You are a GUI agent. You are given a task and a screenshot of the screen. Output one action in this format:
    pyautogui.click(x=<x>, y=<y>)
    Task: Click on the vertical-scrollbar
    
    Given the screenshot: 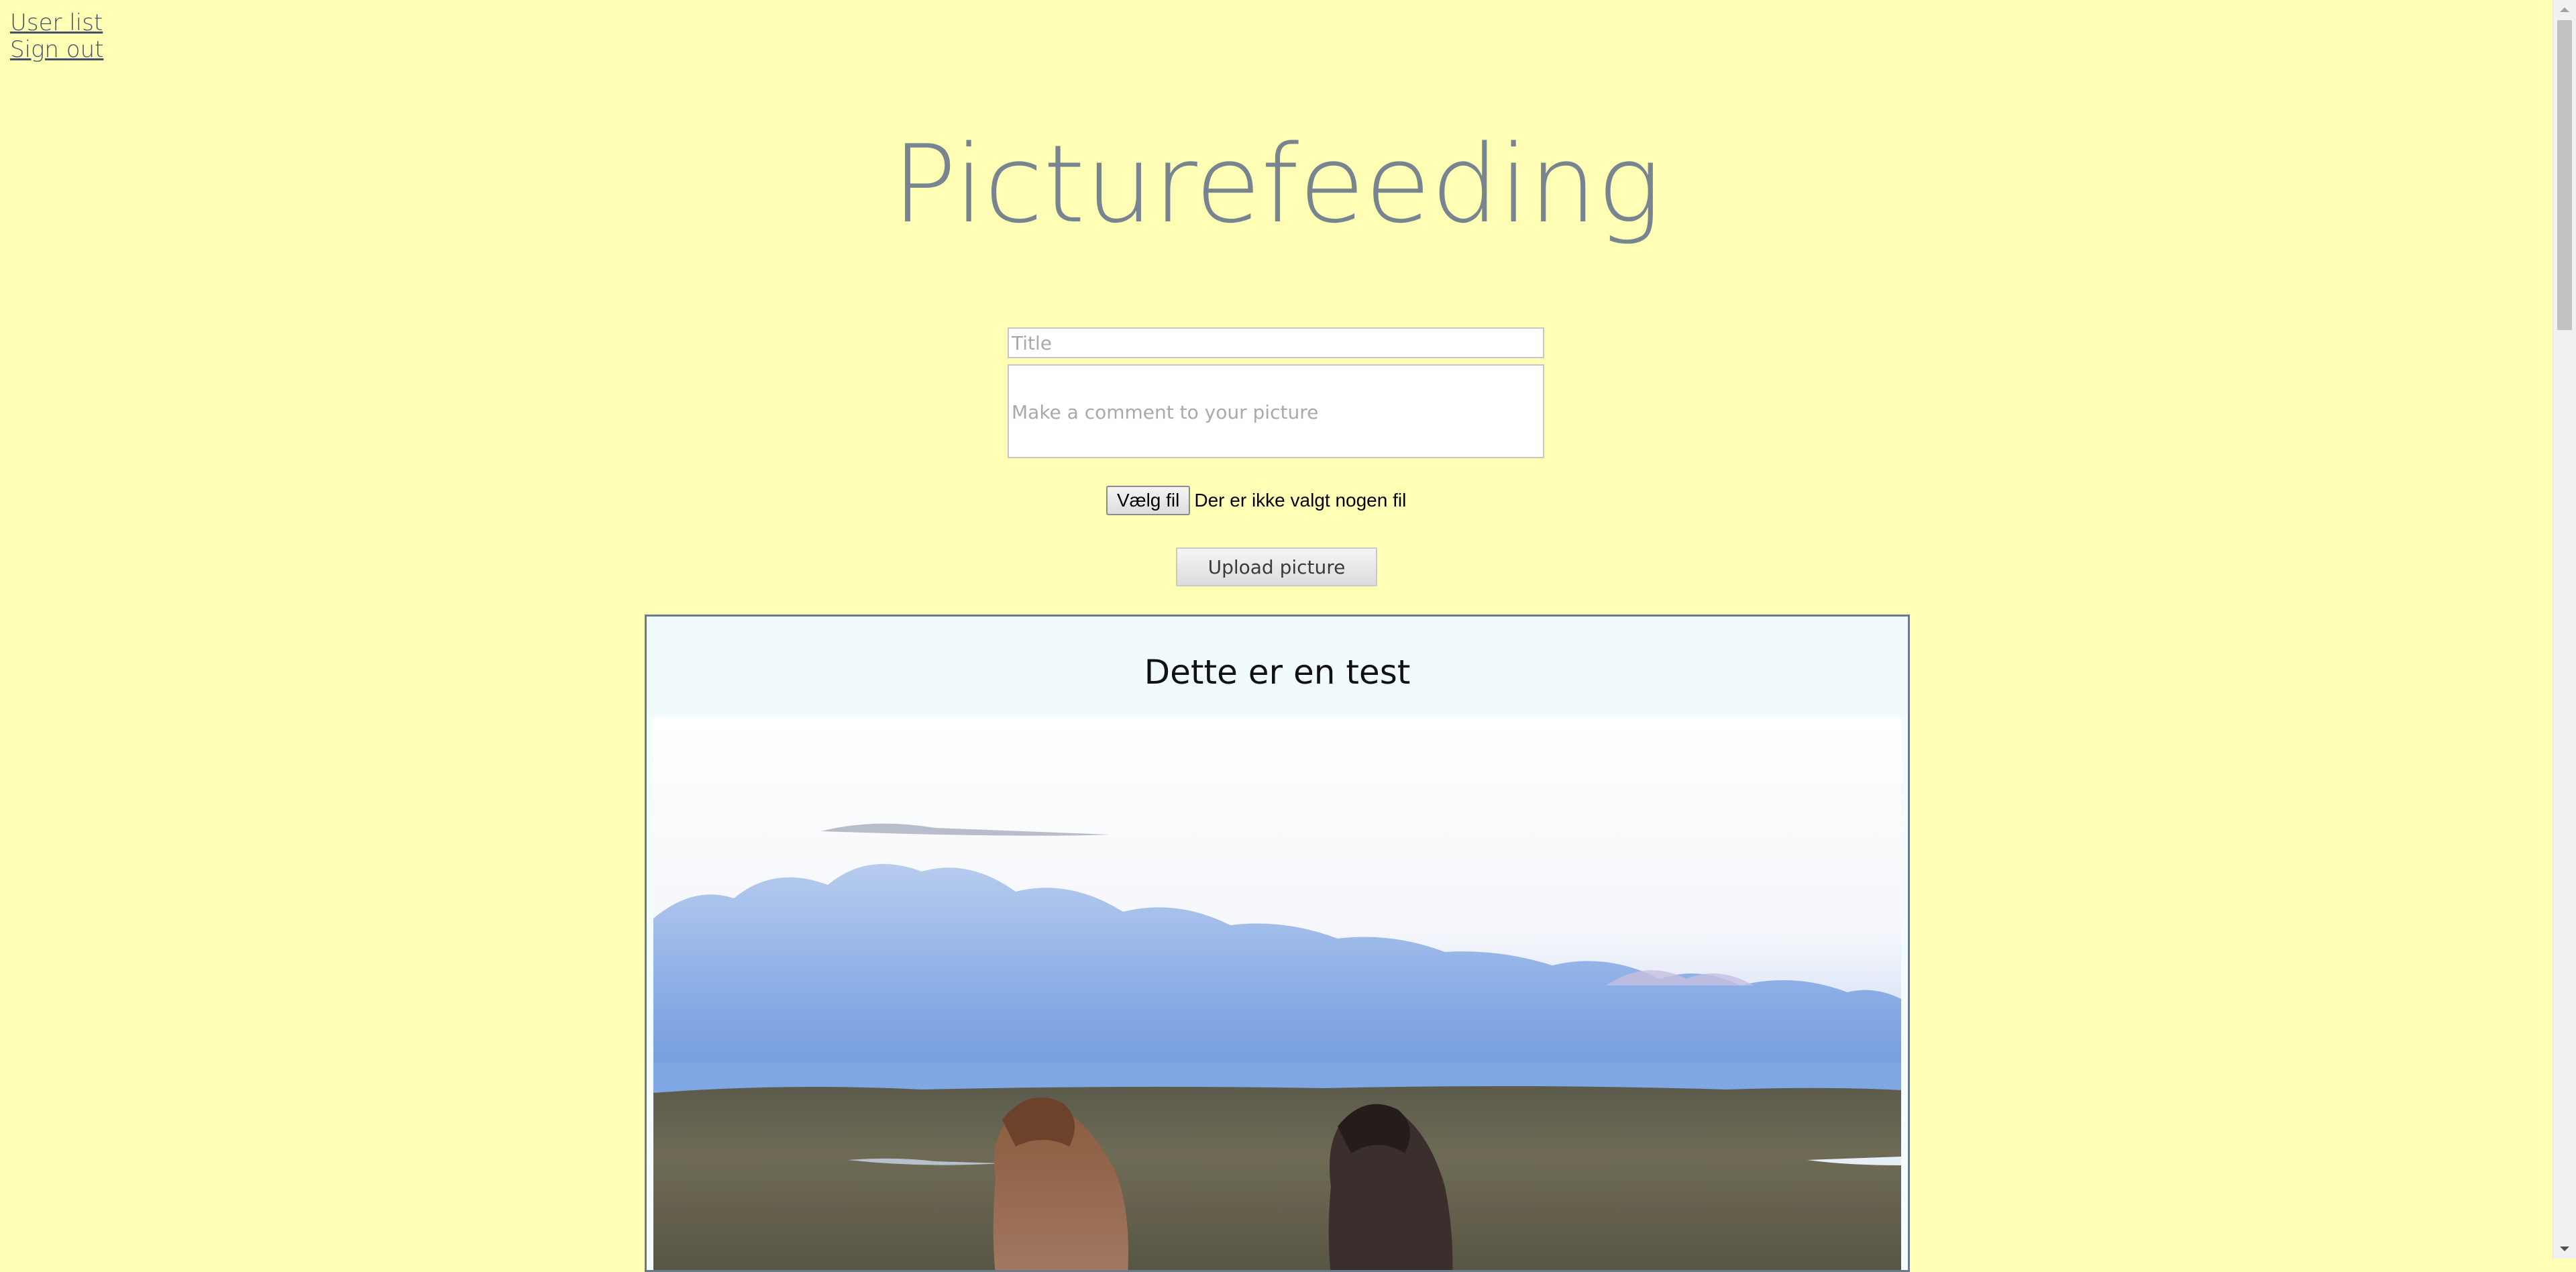 What is the action you would take?
    pyautogui.click(x=2564, y=629)
    